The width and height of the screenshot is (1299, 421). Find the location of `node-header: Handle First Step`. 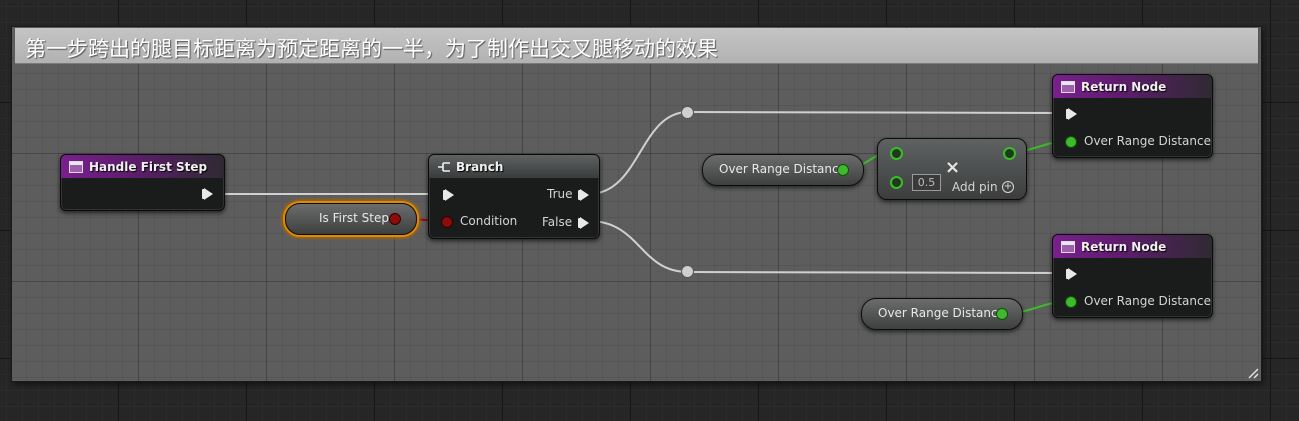

node-header: Handle First Step is located at coordinates (142, 166).